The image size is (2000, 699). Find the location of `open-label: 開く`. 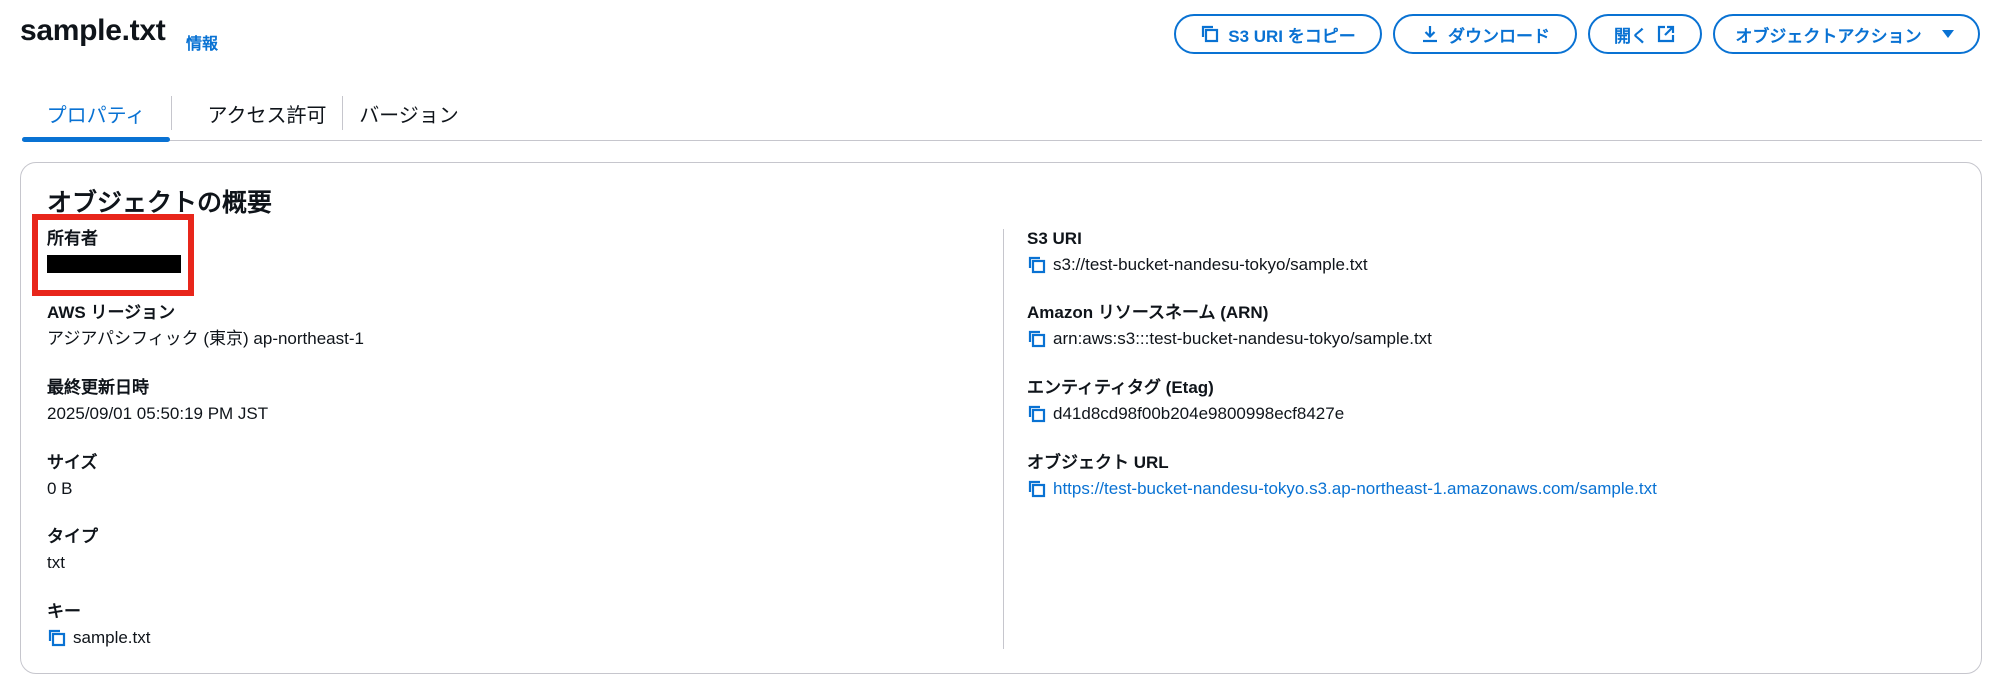

open-label: 開く is located at coordinates (1631, 36).